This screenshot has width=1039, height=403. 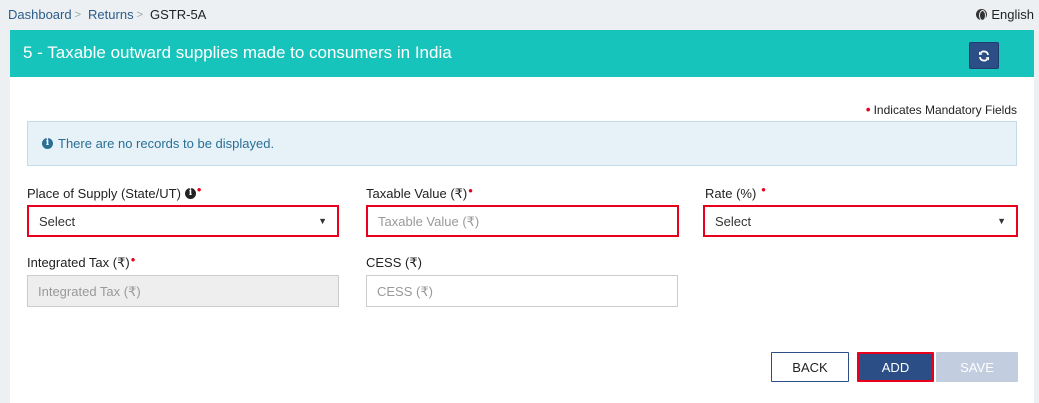 What do you see at coordinates (166, 143) in the screenshot?
I see `alert-message: There are no records to be displayed.` at bounding box center [166, 143].